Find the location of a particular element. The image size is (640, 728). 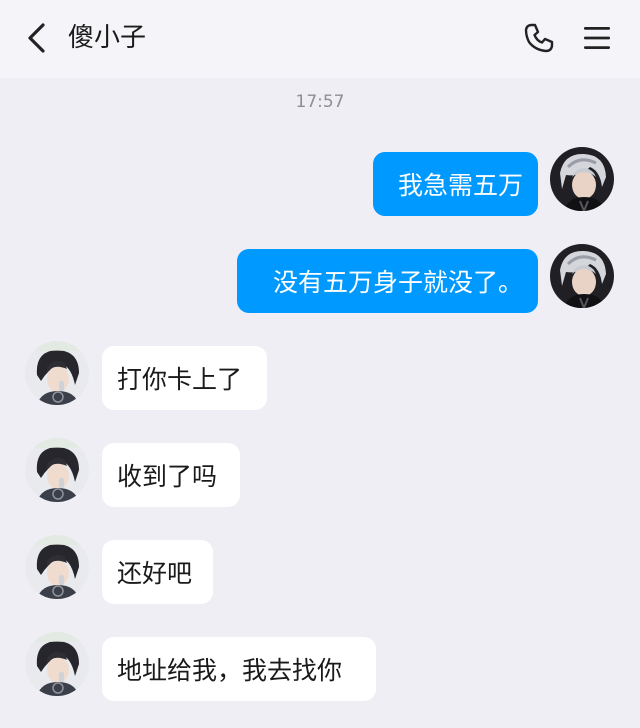

message-text: 还好吧 is located at coordinates (155, 573).